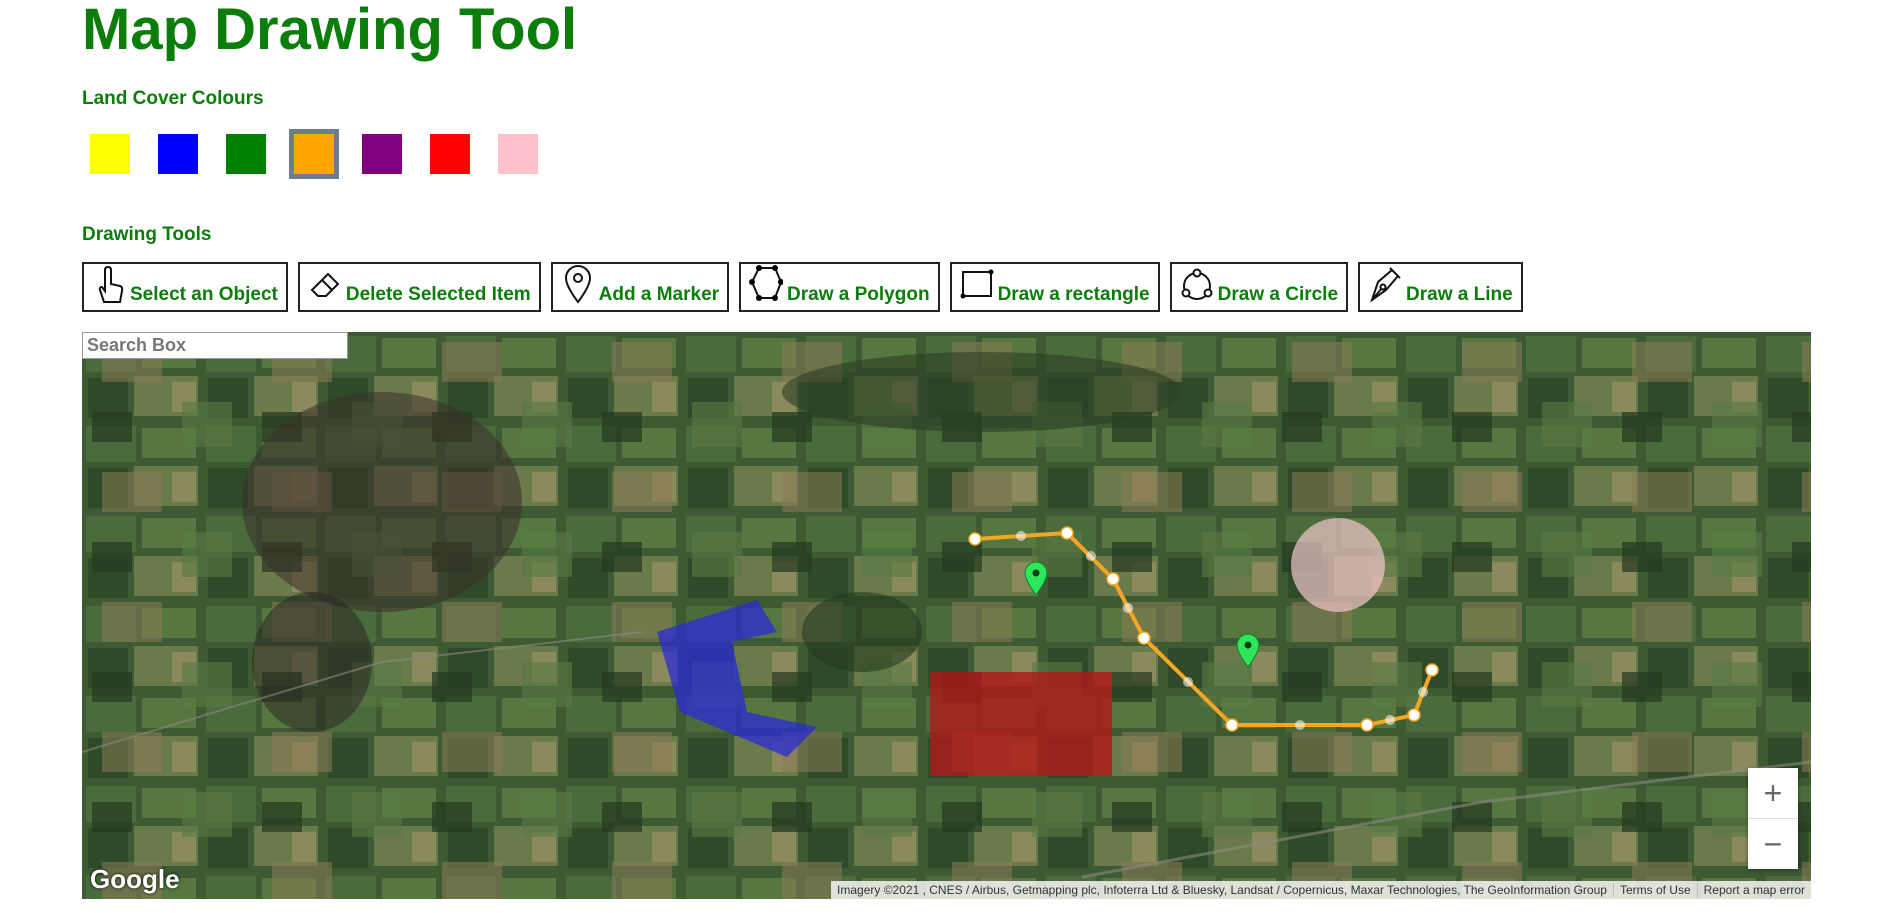 This screenshot has height=913, width=1897. Describe the element at coordinates (1773, 843) in the screenshot. I see `zoom-out-button: −` at that location.